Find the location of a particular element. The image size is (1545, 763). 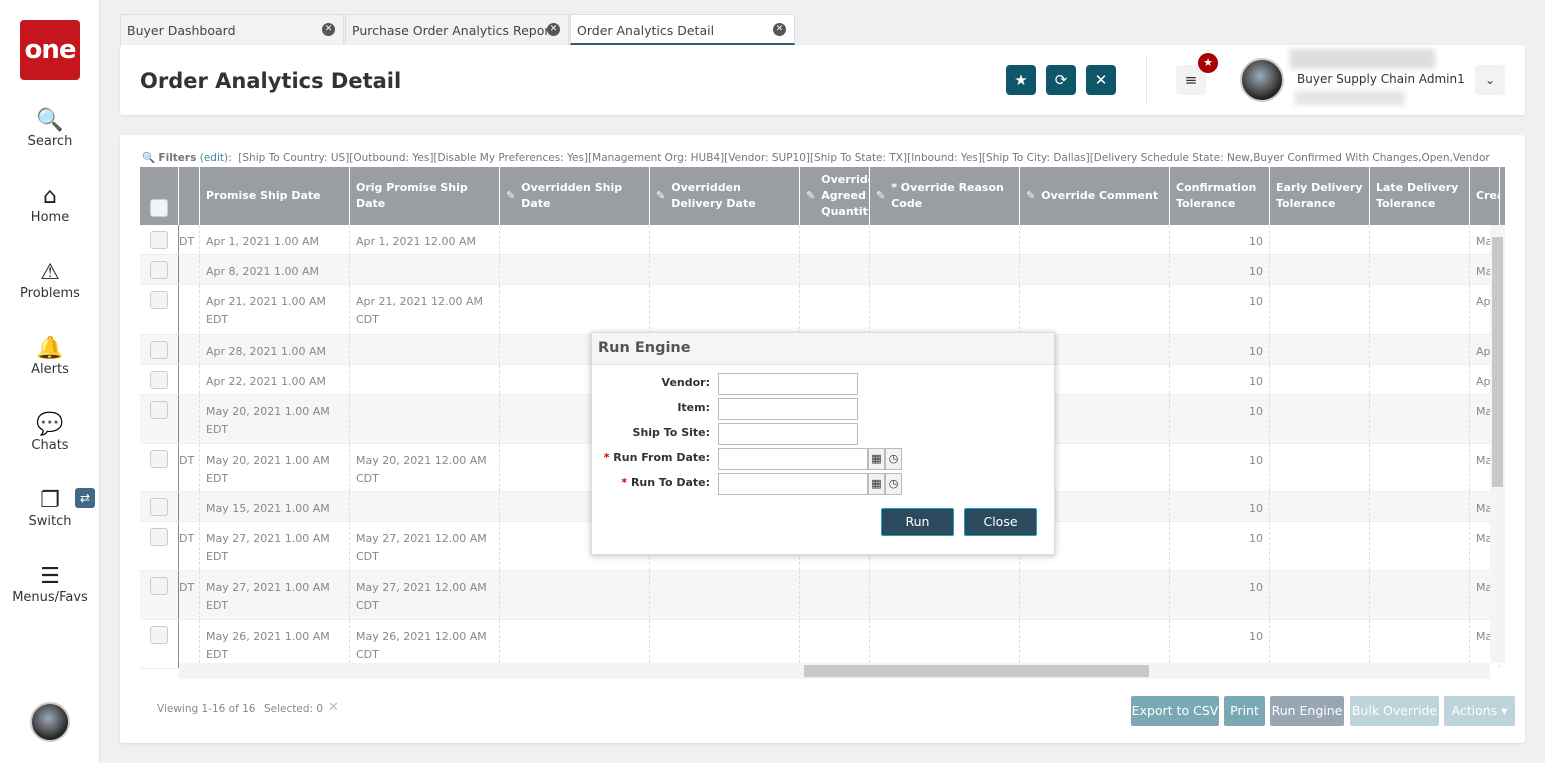

select-all-checkbox is located at coordinates (159, 208).